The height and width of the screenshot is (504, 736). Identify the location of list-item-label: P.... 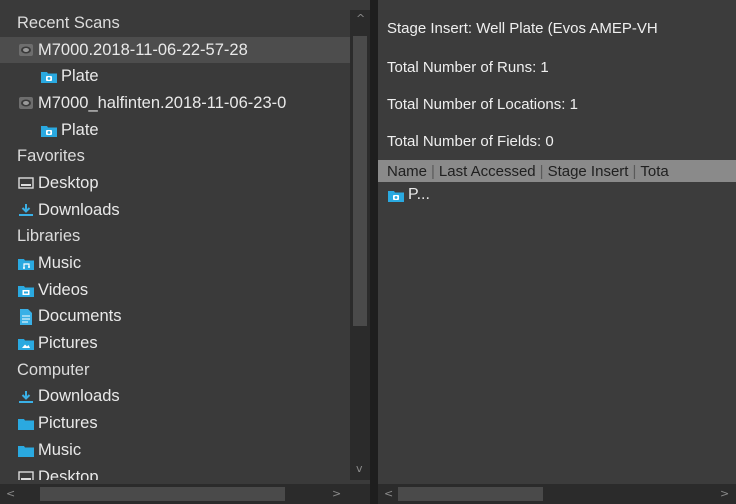
(419, 194).